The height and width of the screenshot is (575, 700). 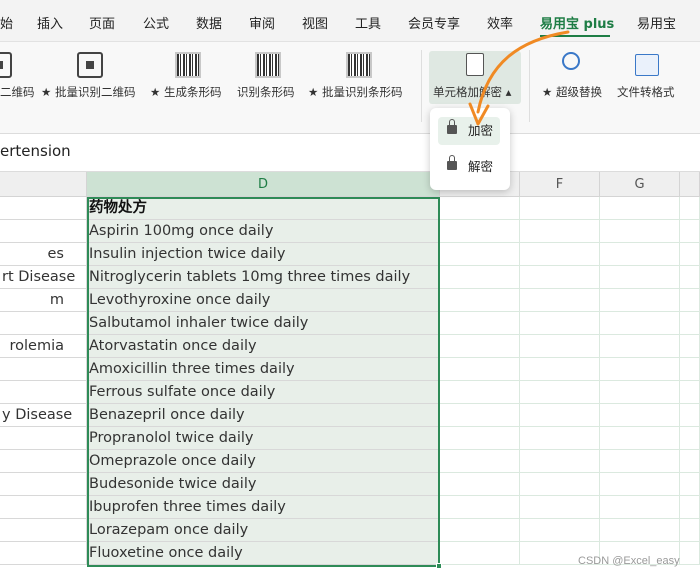 What do you see at coordinates (90, 65) in the screenshot?
I see `qr-scan-icon` at bounding box center [90, 65].